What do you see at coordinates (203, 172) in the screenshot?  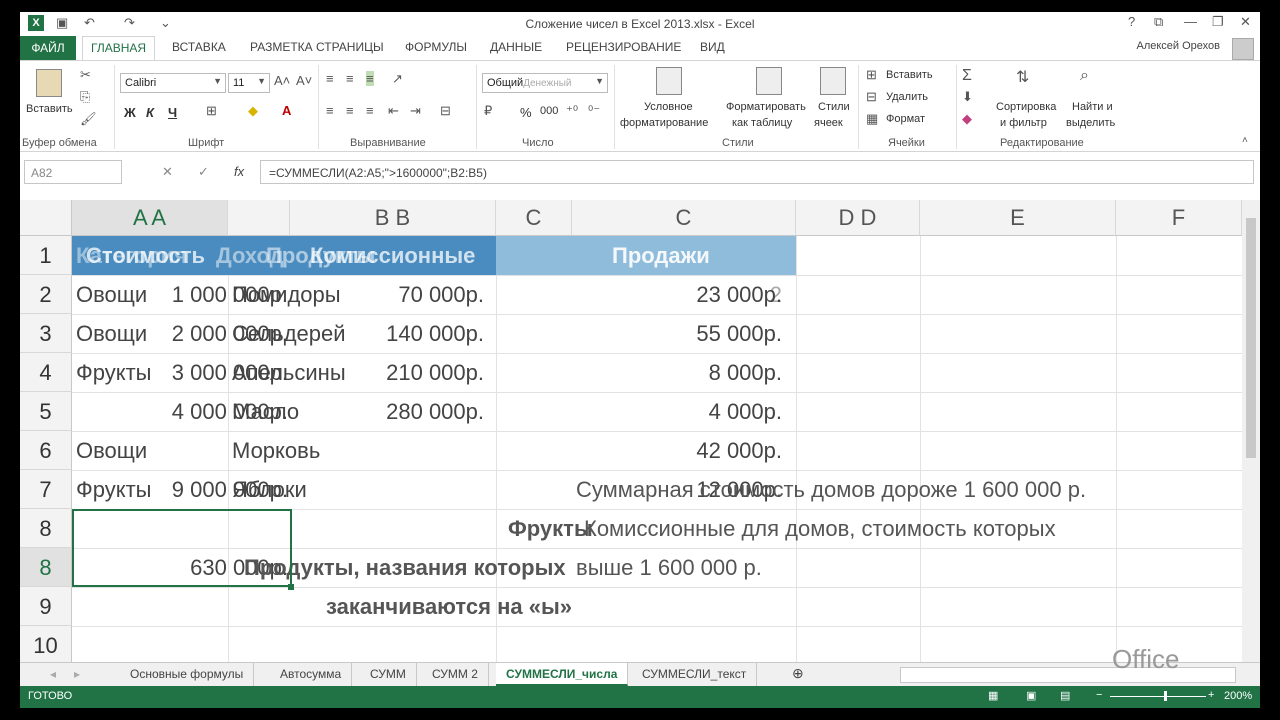 I see `confirm-icon: ✓` at bounding box center [203, 172].